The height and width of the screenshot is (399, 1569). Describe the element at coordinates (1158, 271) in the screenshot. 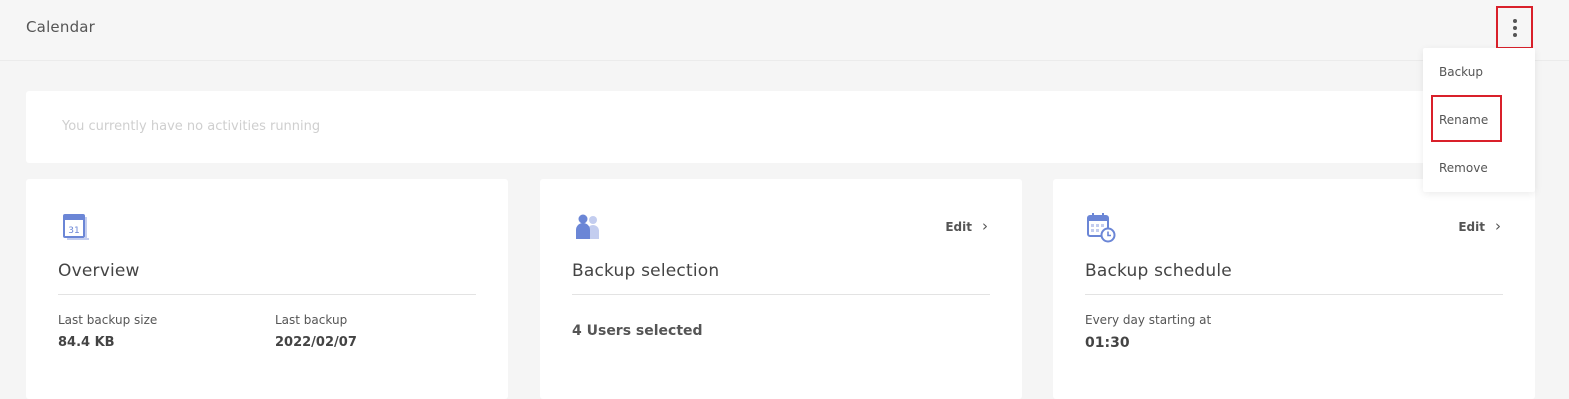

I see `backup-schedule-title: Backup schedule` at that location.